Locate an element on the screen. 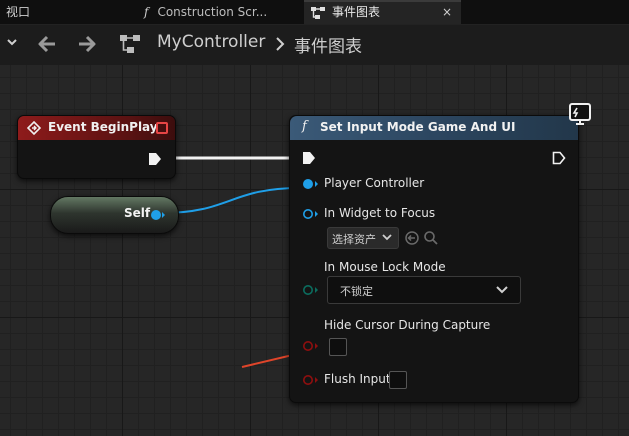 This screenshot has width=629, height=436. object-wire is located at coordinates (231, 200).